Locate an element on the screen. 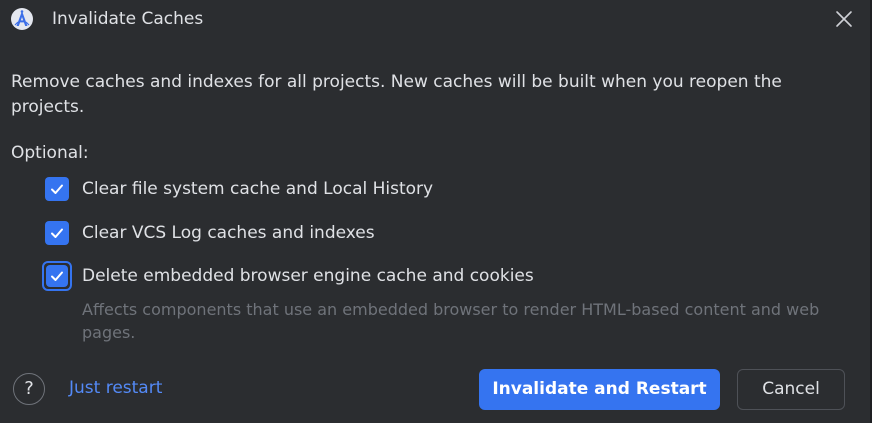  android-studio-icon is located at coordinates (22, 19).